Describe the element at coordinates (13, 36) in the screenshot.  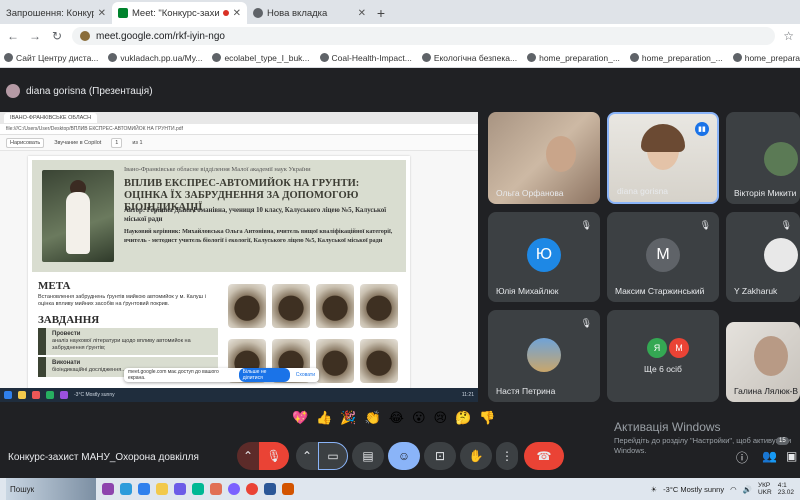
I see `back-icon: ←` at that location.